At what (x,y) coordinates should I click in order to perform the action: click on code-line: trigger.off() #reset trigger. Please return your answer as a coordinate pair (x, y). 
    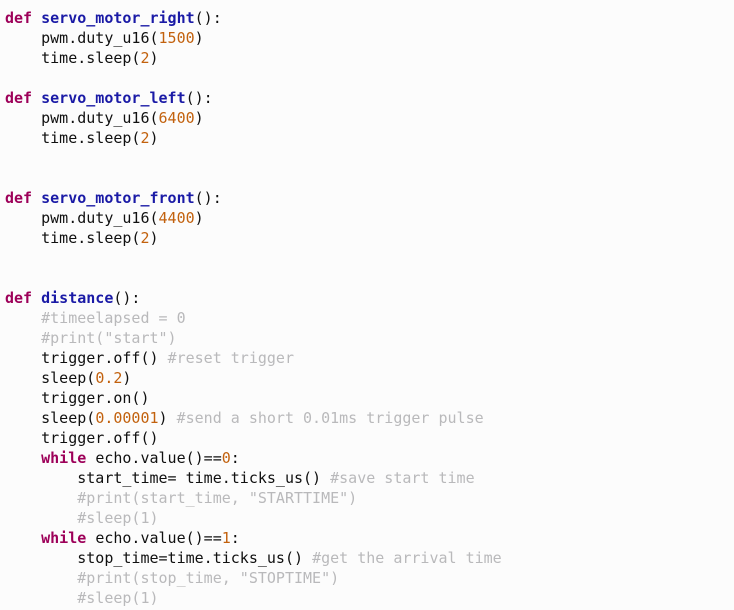
    Looking at the image, I should click on (367, 358).